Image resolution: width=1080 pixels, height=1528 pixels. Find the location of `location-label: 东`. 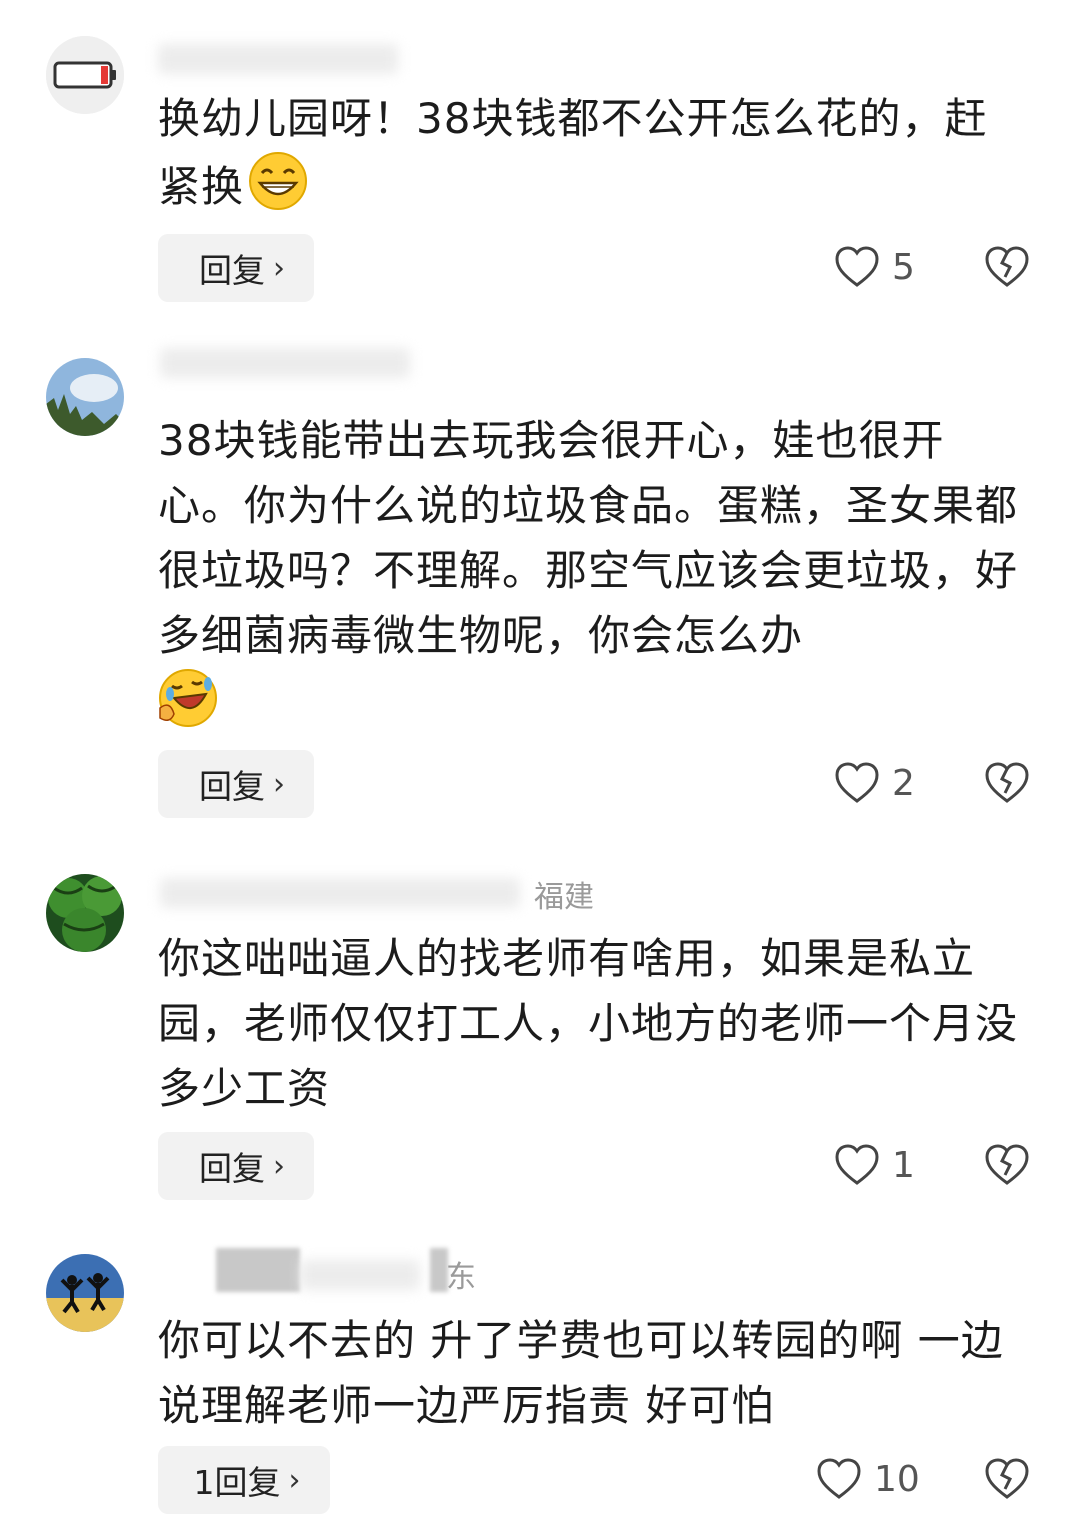

location-label: 东 is located at coordinates (461, 1277).